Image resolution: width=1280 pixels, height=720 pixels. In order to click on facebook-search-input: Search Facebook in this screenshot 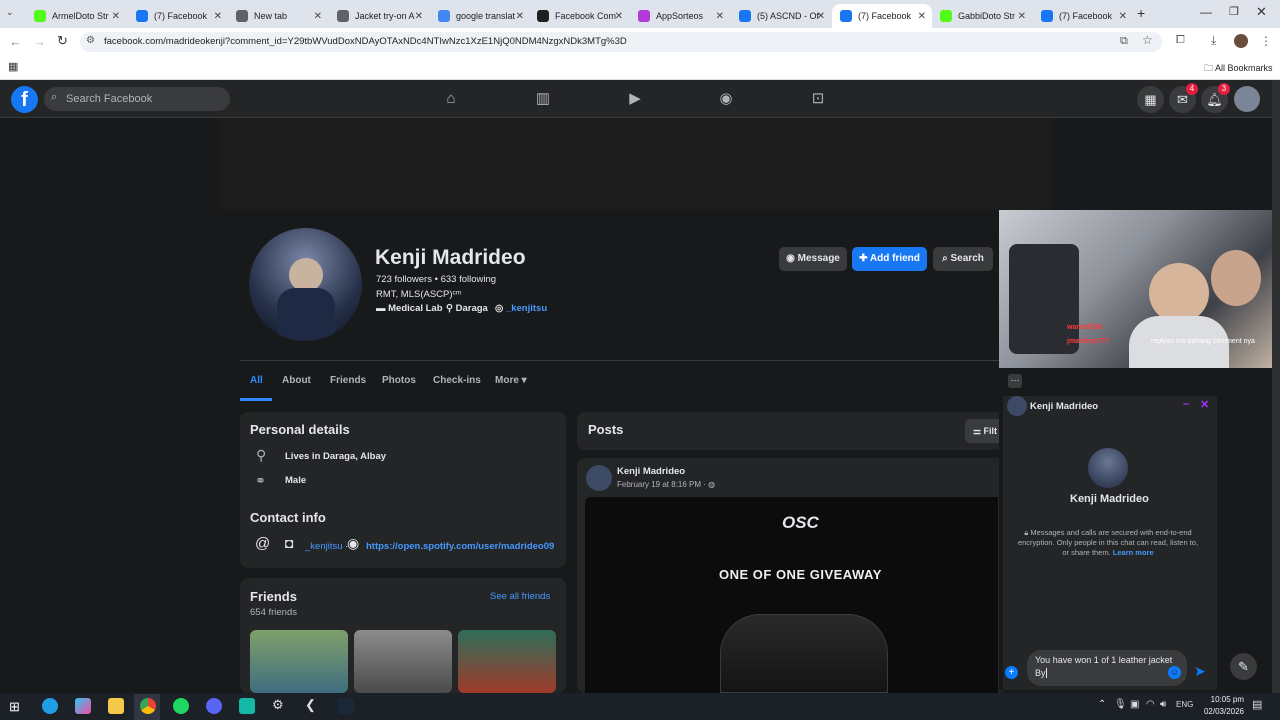, I will do `click(137, 99)`.